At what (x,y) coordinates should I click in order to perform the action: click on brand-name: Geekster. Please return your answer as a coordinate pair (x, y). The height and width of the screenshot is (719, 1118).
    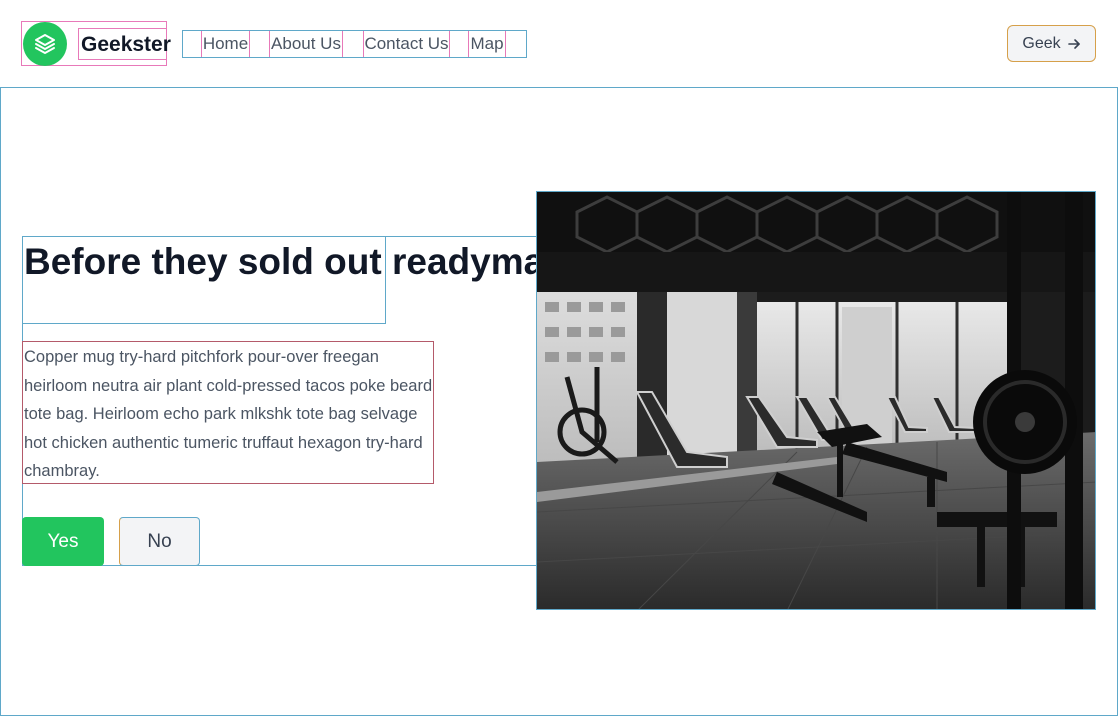
    Looking at the image, I should click on (124, 44).